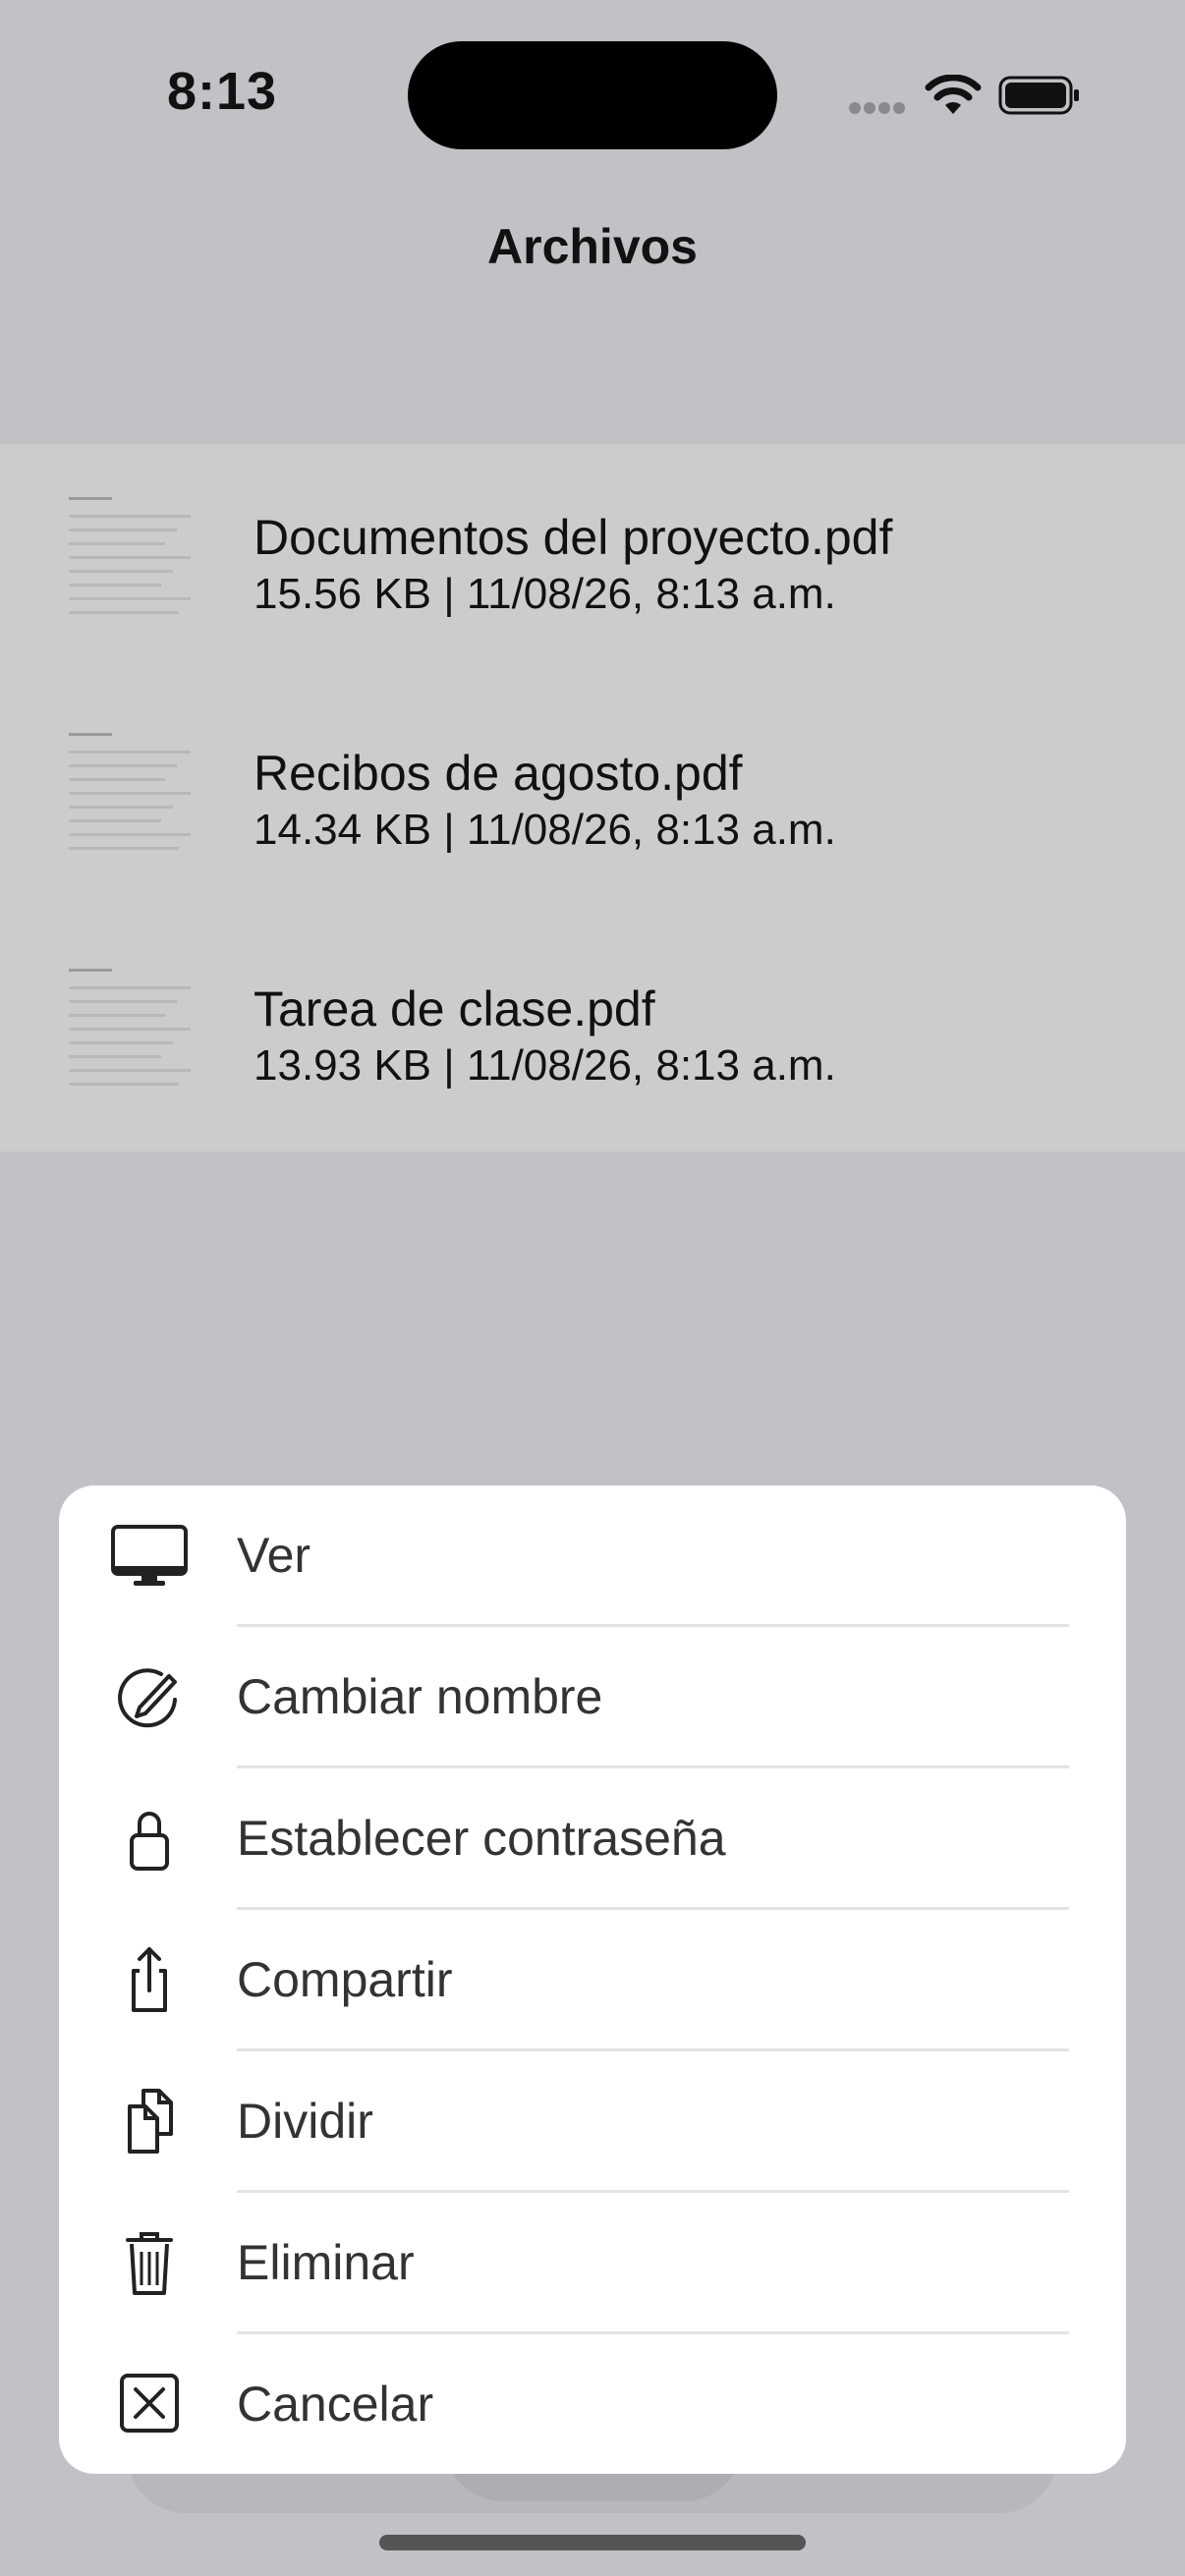 The width and height of the screenshot is (1185, 2576). What do you see at coordinates (150, 1555) in the screenshot?
I see `display-icon` at bounding box center [150, 1555].